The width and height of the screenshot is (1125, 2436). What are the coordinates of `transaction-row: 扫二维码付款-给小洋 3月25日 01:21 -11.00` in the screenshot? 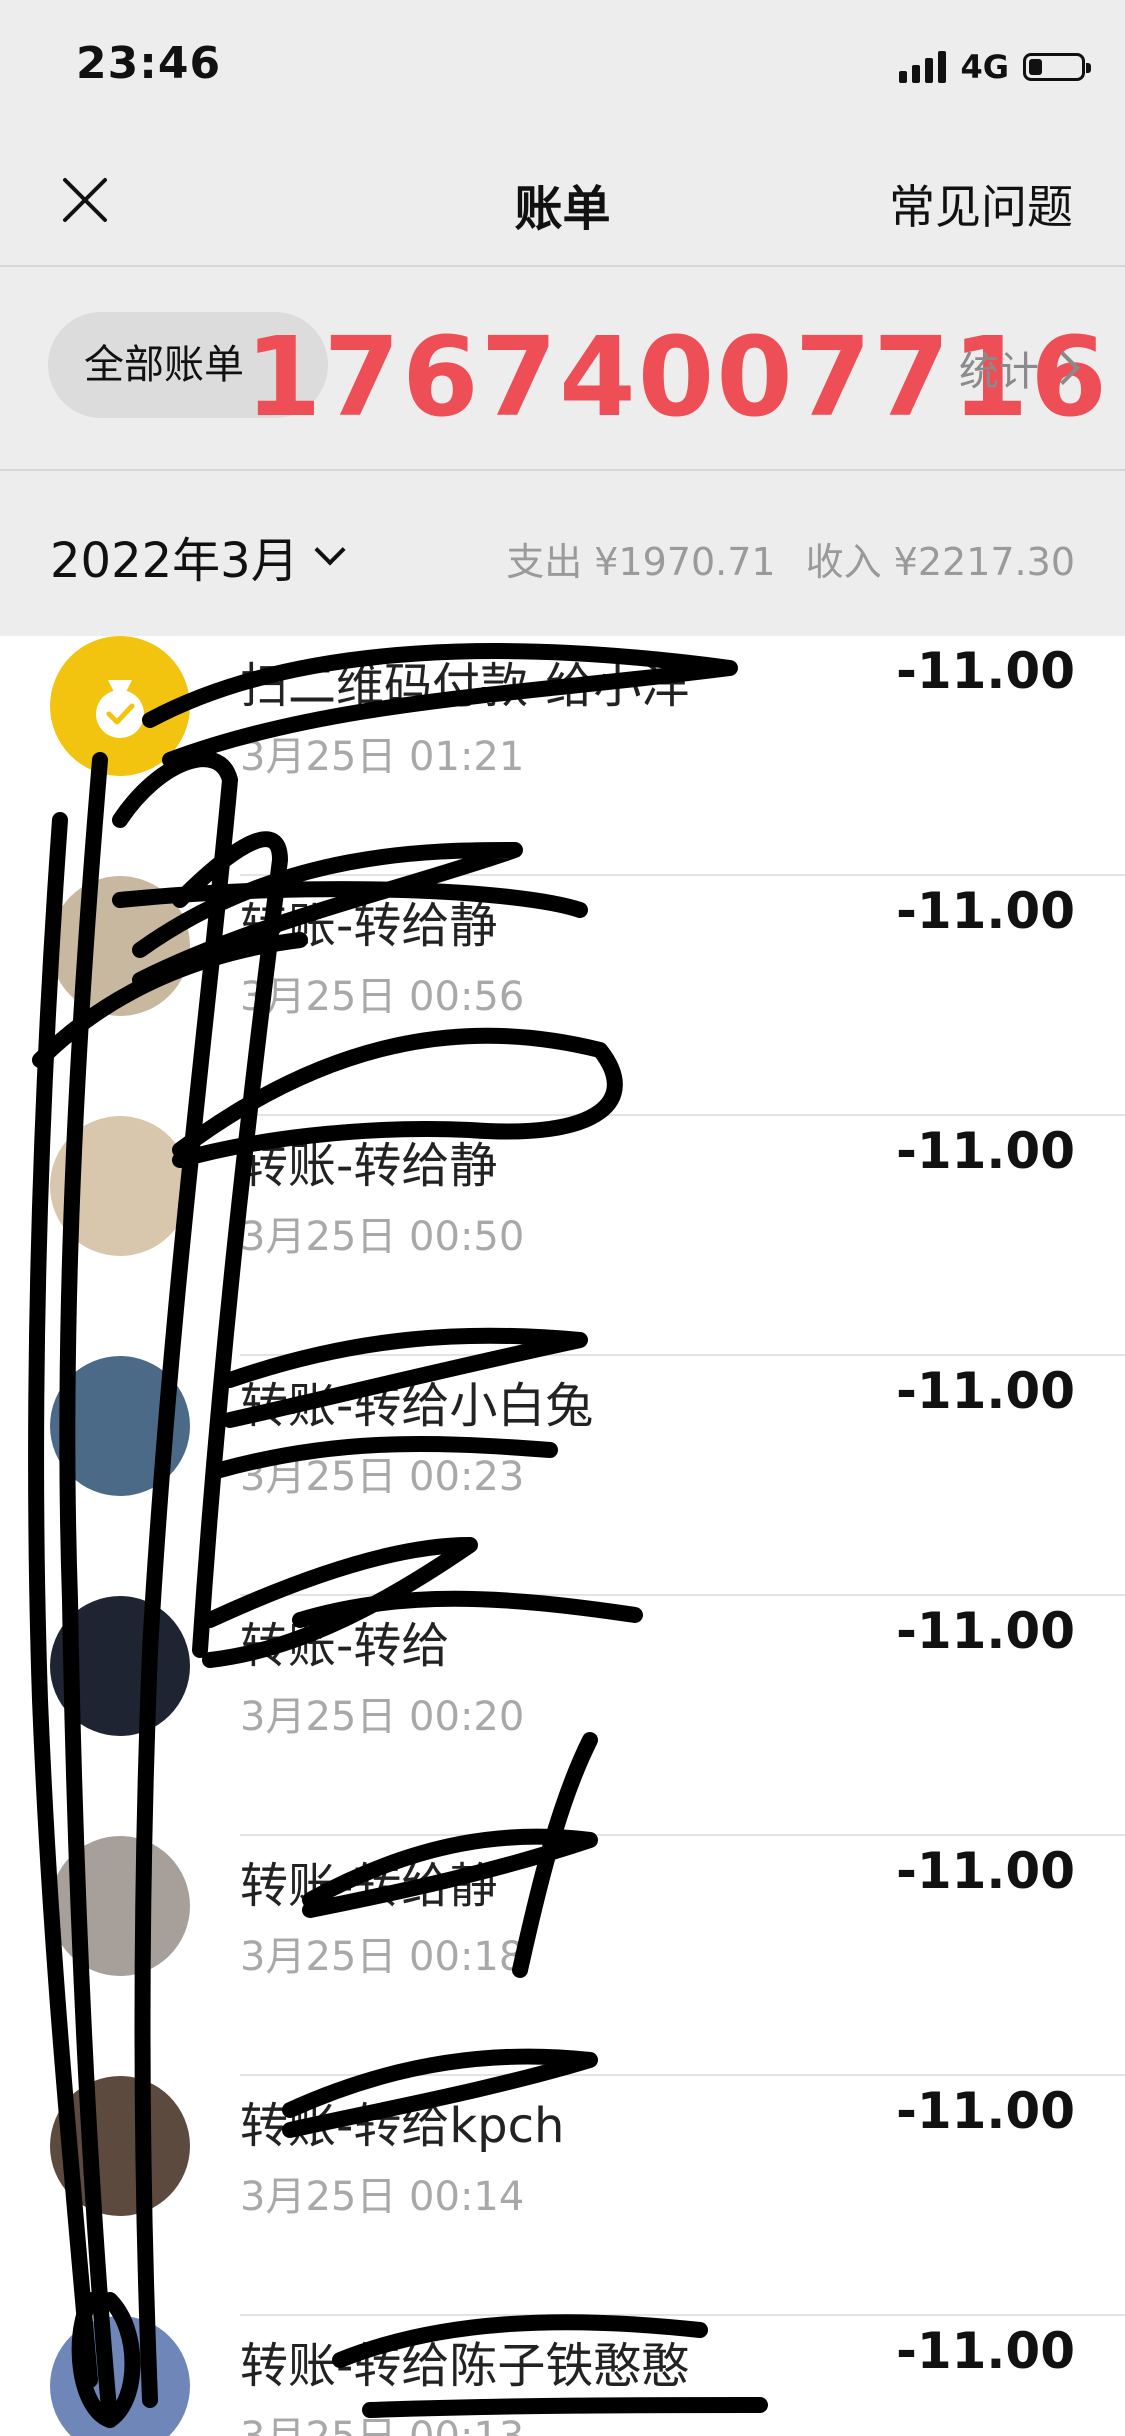 It's located at (562, 756).